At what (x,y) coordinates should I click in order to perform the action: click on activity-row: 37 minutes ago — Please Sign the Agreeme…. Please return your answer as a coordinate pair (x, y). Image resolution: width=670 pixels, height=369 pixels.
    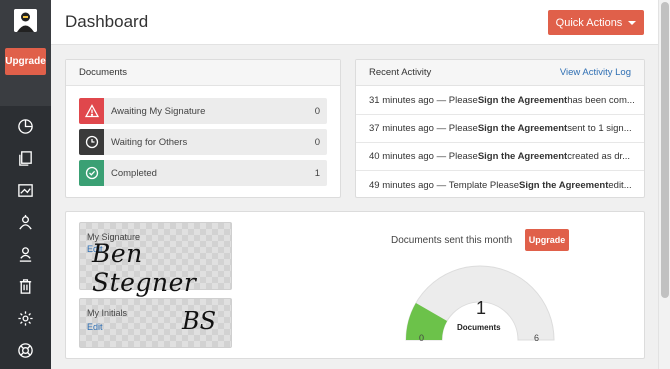
    Looking at the image, I should click on (500, 129).